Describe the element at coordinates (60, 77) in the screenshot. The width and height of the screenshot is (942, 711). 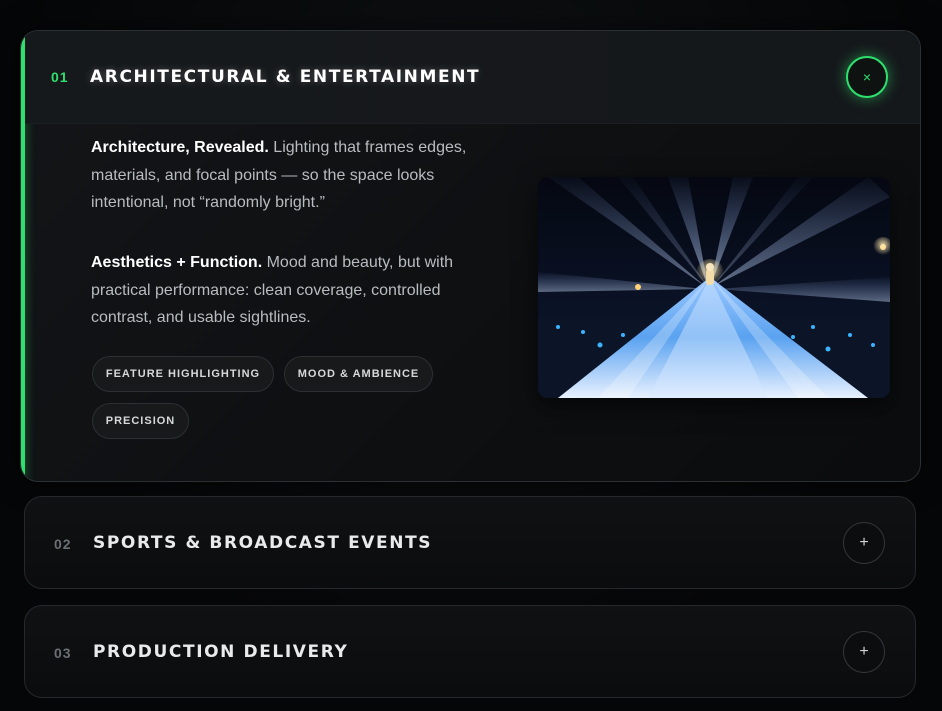
I see `panel-number: 01` at that location.